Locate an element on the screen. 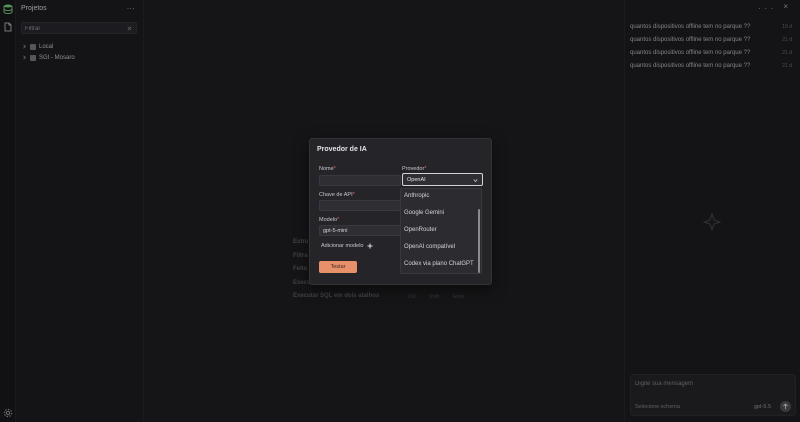 Image resolution: width=800 pixels, height=422 pixels. test-button: Testar is located at coordinates (338, 267).